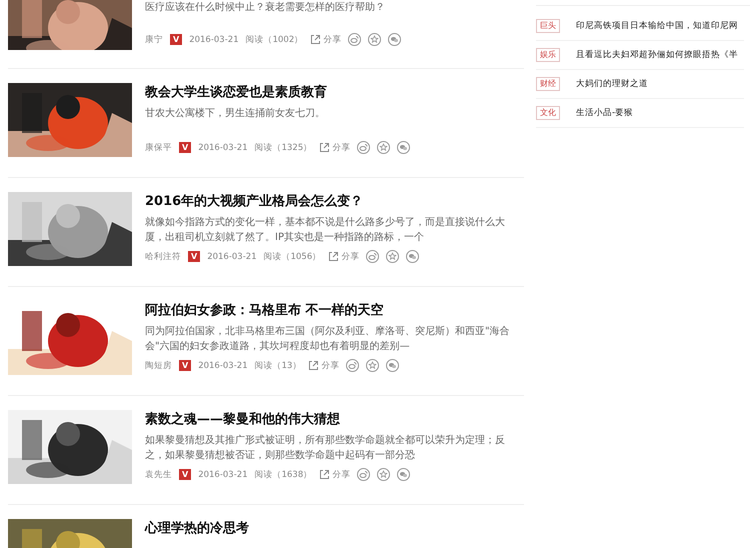 The image size is (750, 548). I want to click on category-tag: 巨头, so click(548, 26).